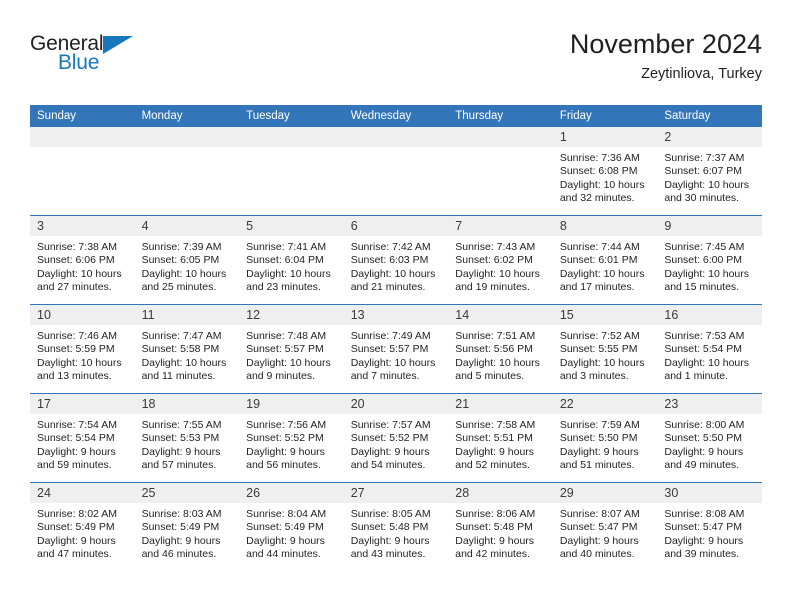  I want to click on sunrise-time: Sunrise: 7:48 AM, so click(286, 336).